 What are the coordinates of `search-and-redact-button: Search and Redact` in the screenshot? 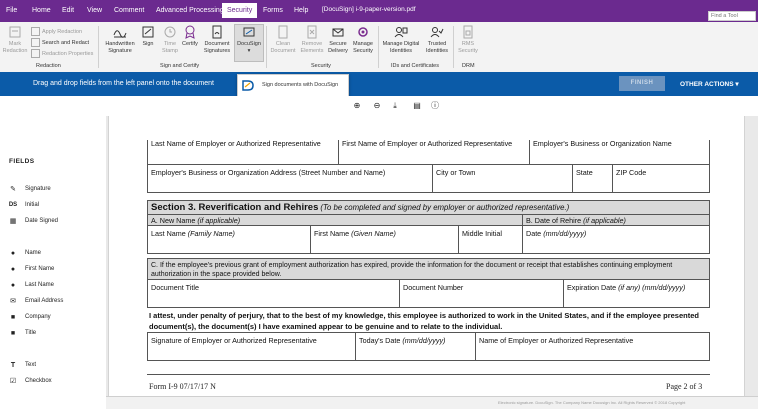 It's located at (60, 42).